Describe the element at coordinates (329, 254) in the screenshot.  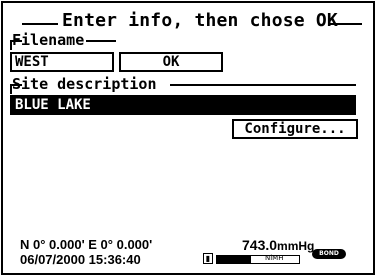
I see `bond-badge: BOND` at that location.